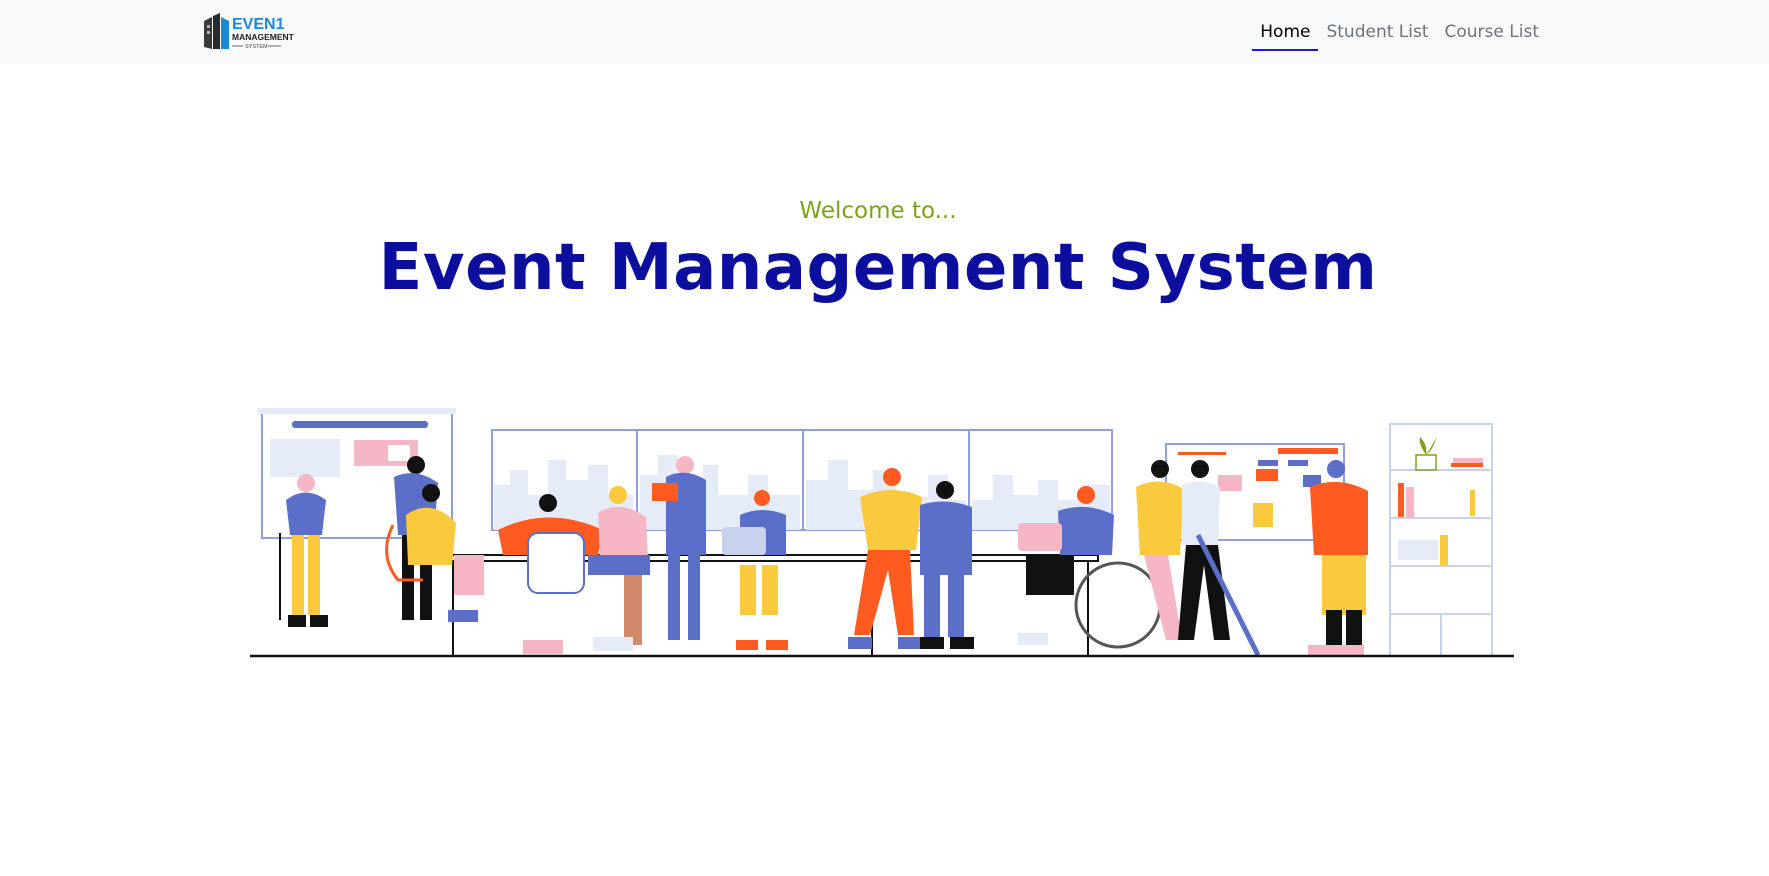  I want to click on main-nav: Home Student List Course List, so click(1399, 32).